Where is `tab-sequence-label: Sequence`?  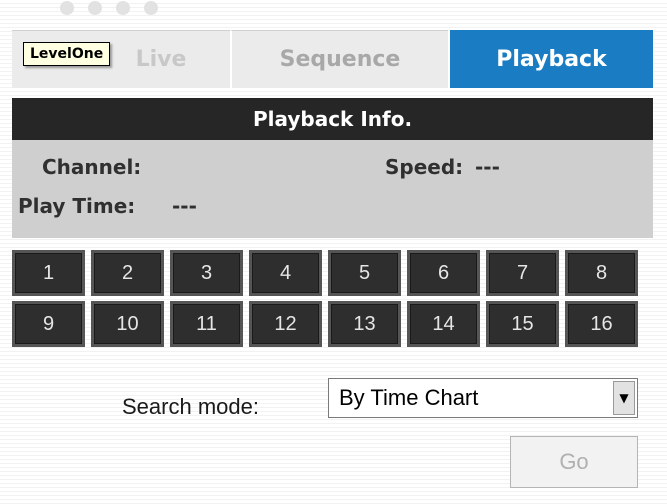 tab-sequence-label: Sequence is located at coordinates (340, 59).